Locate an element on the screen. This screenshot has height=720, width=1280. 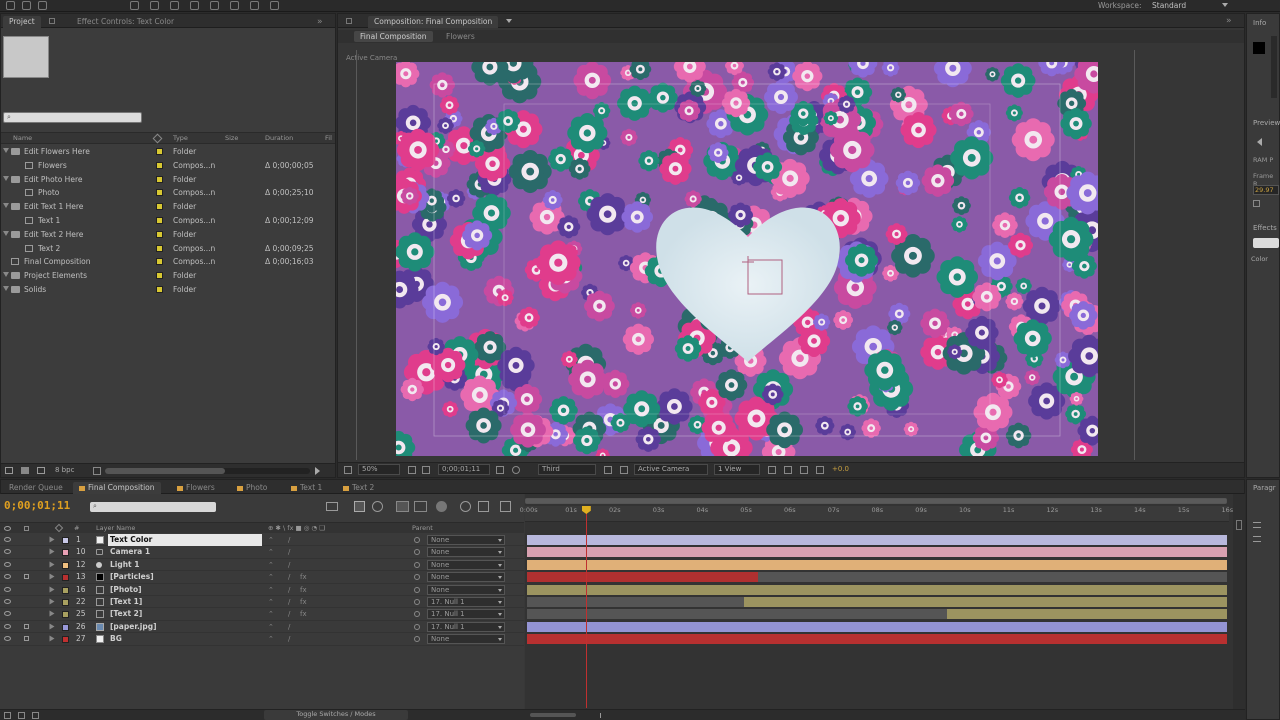
toggle-switches-modes-button: Toggle Switches / Modes is located at coordinates (336, 715).